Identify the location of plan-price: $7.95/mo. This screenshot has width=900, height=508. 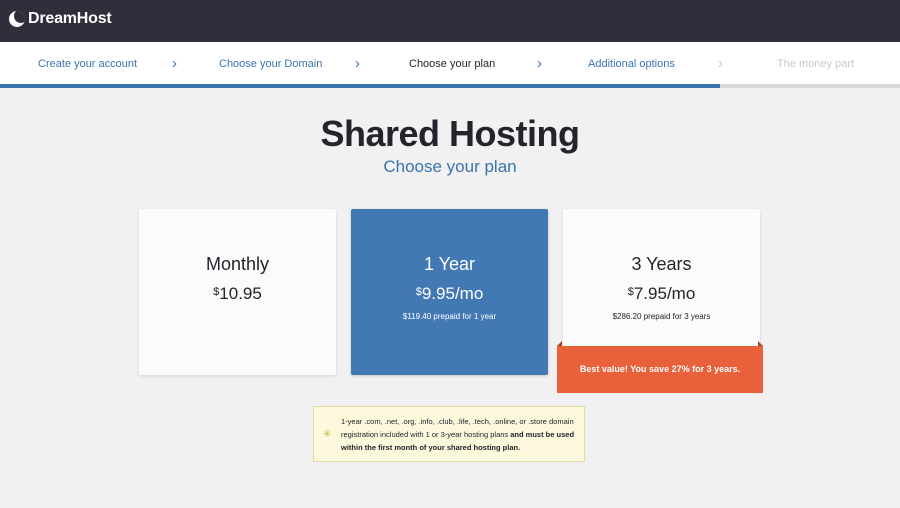
(661, 294).